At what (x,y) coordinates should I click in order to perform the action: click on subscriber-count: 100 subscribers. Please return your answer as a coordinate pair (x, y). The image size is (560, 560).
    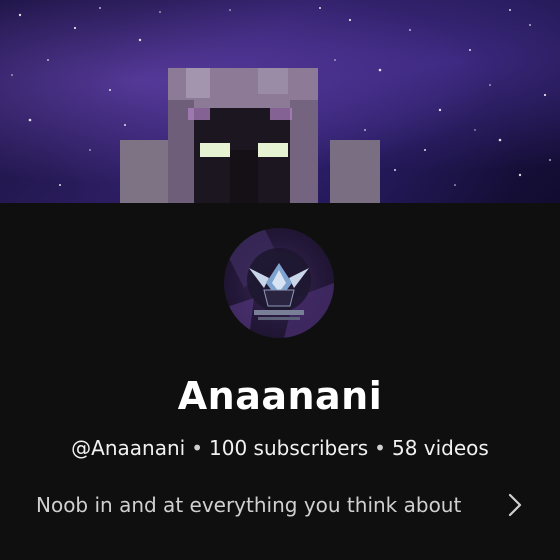
    Looking at the image, I should click on (289, 448).